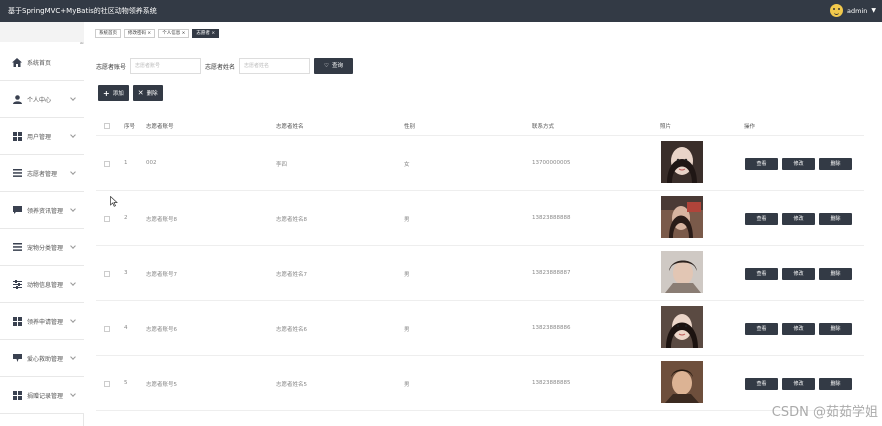 The width and height of the screenshot is (882, 426). Describe the element at coordinates (45, 359) in the screenshot. I see `sidebar-item-label: 爱心救助管理` at that location.